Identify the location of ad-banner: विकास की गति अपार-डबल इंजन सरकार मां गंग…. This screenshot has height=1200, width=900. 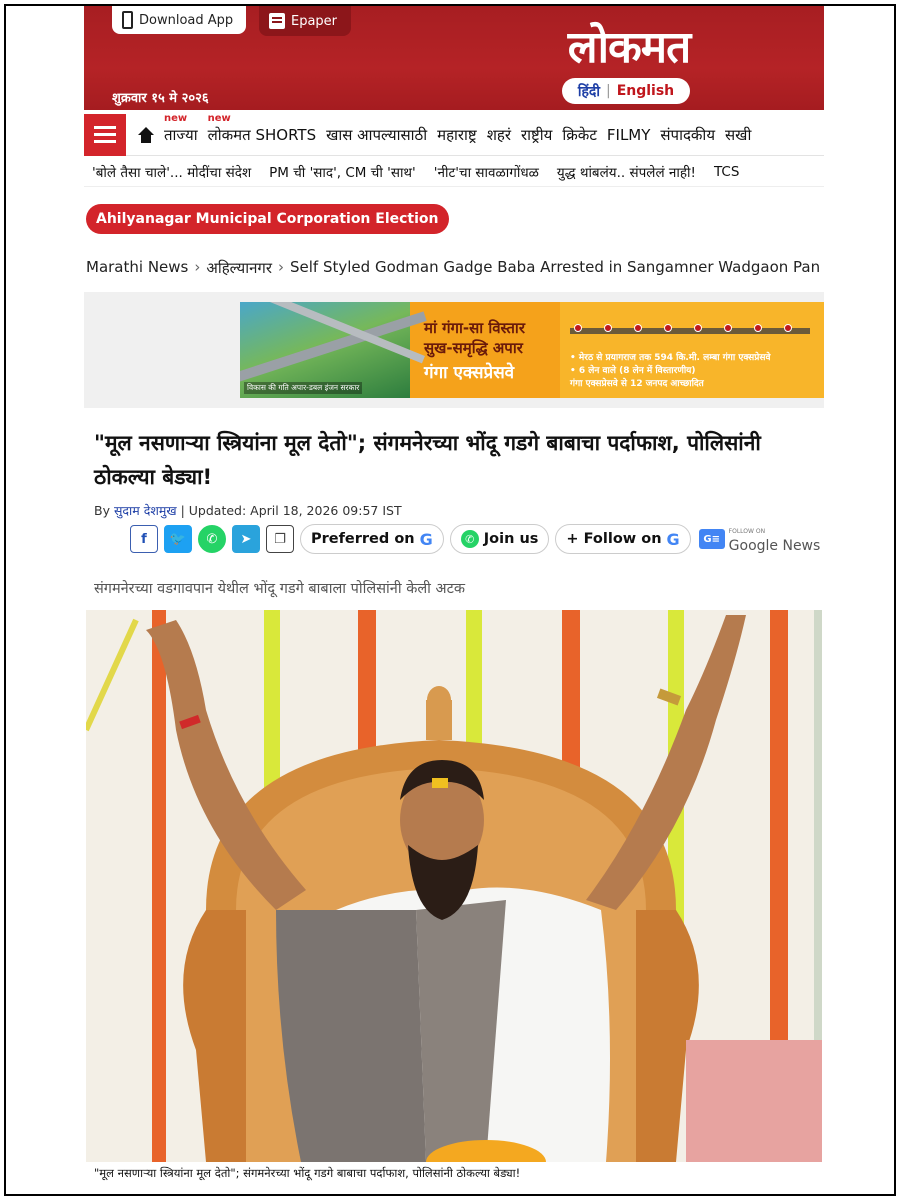
(532, 350).